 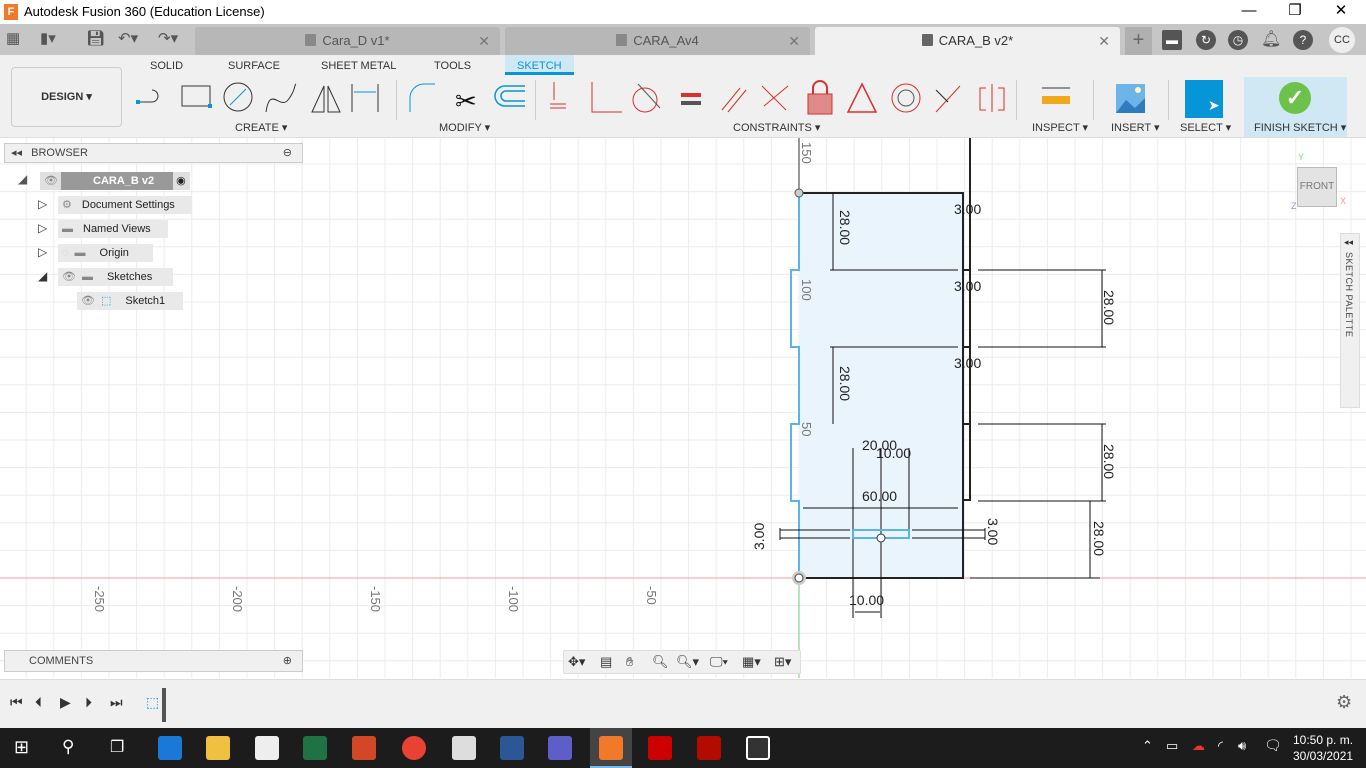 What do you see at coordinates (68, 747) in the screenshot?
I see `search-icon: ⚲` at bounding box center [68, 747].